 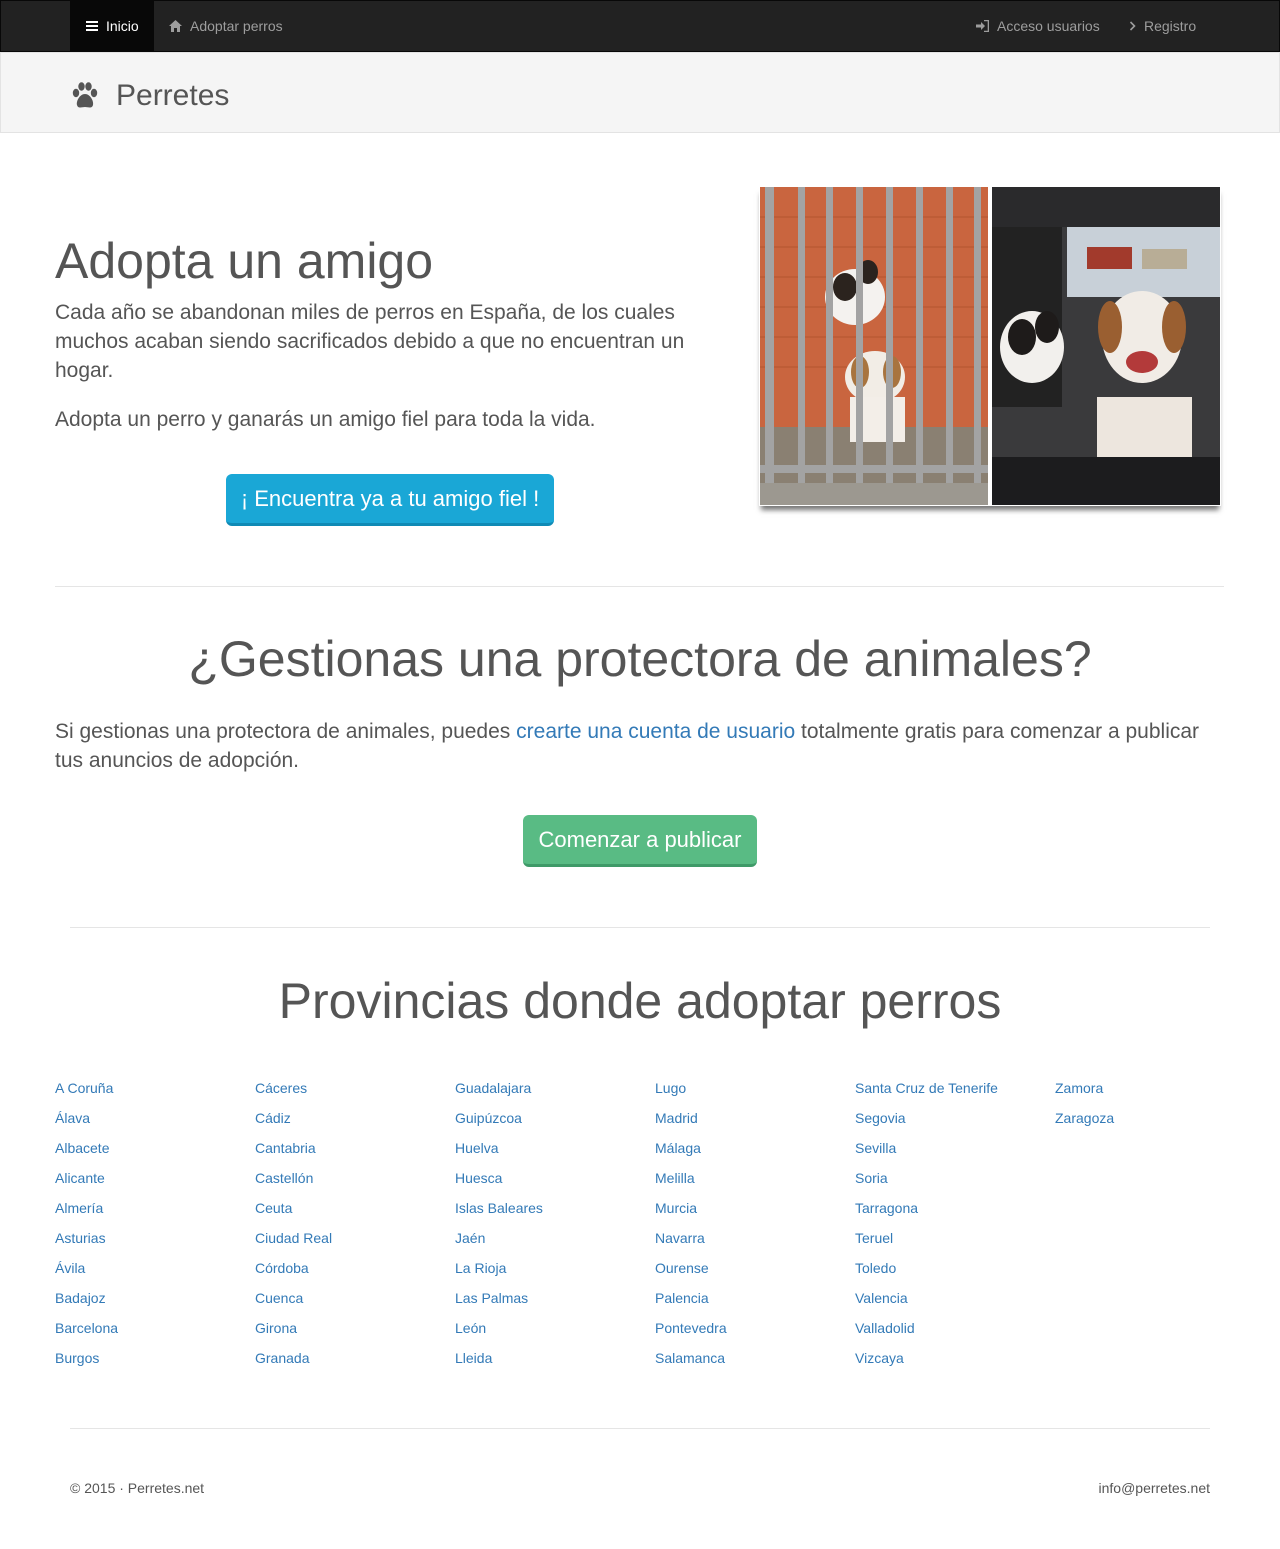 I want to click on province-link: Cáceres, so click(x=355, y=1092).